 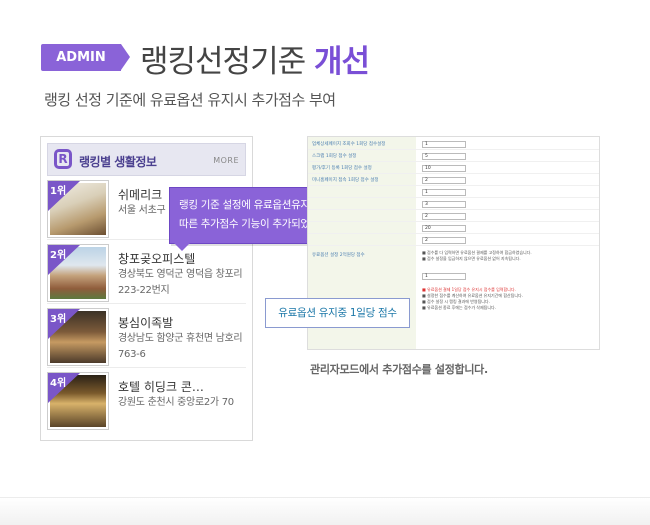 I want to click on settings-note: ■ 점수 설정을 입금하지 않으면 유료옵션 없어 지속됩니다., so click(x=471, y=258).